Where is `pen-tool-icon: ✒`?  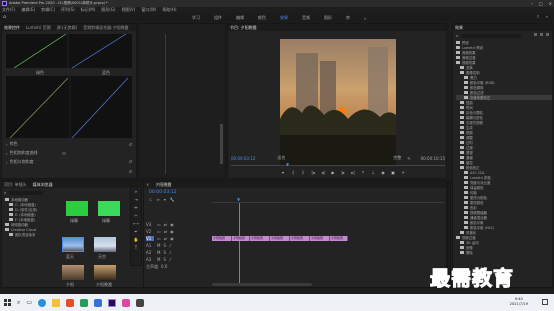
pen-tool-icon: ✒ is located at coordinates (135, 231).